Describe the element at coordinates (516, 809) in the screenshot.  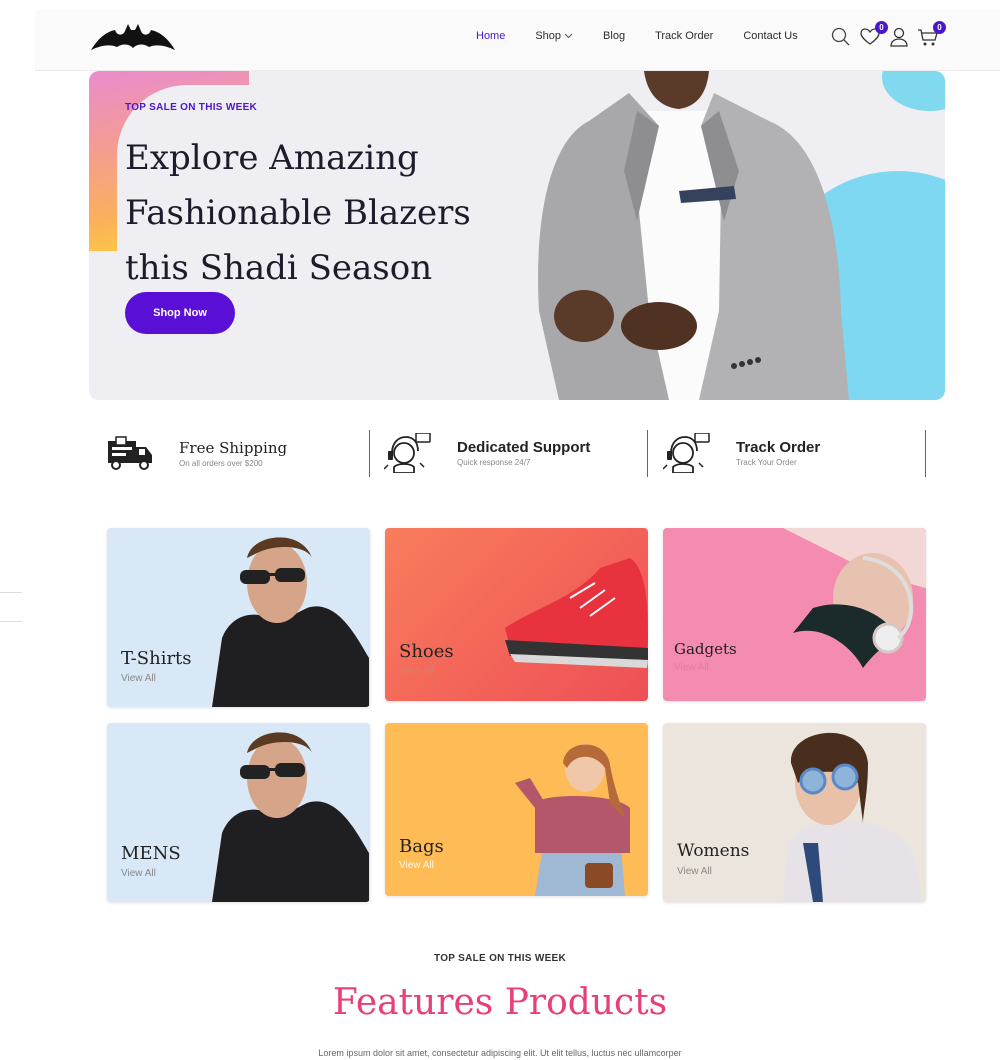
I see `category-card-bags: Bags View All` at that location.